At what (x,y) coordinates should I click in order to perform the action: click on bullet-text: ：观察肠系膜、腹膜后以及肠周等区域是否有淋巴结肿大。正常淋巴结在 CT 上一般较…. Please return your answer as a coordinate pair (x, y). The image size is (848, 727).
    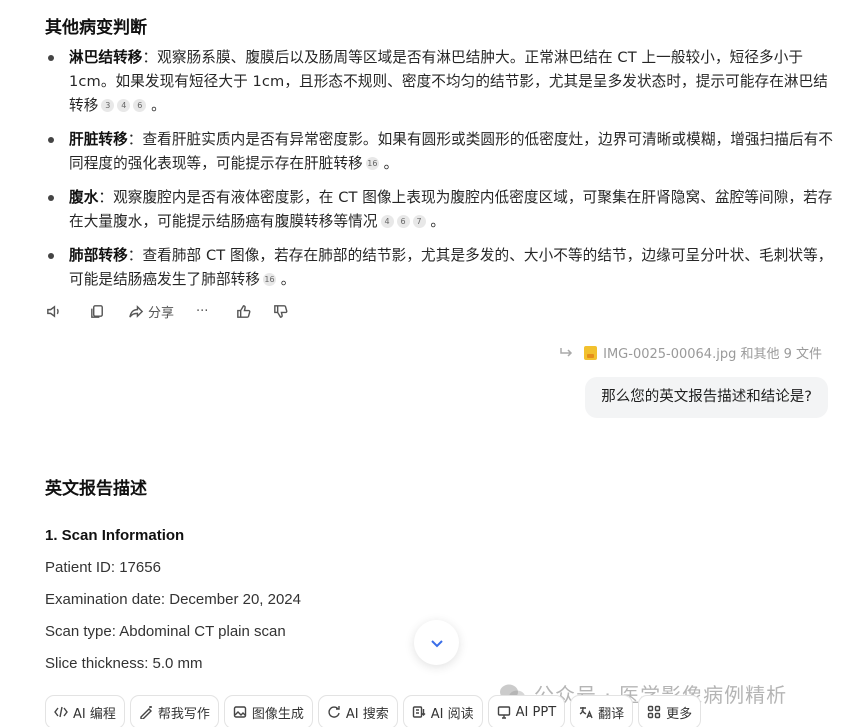
    Looking at the image, I should click on (448, 81).